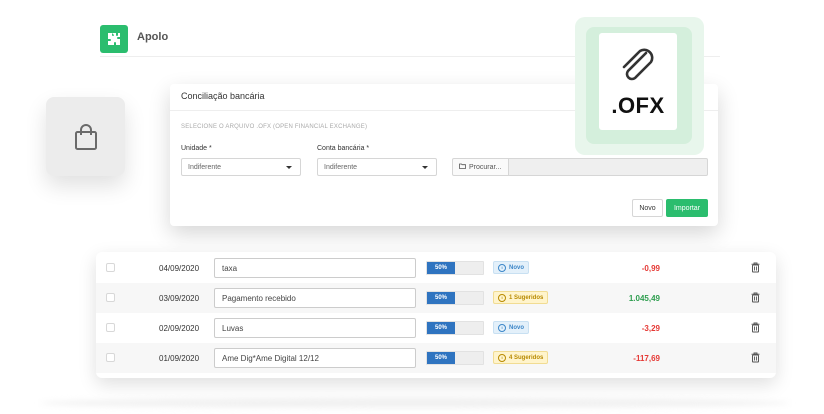 This screenshot has height=414, width=824. I want to click on file-name-field, so click(608, 167).